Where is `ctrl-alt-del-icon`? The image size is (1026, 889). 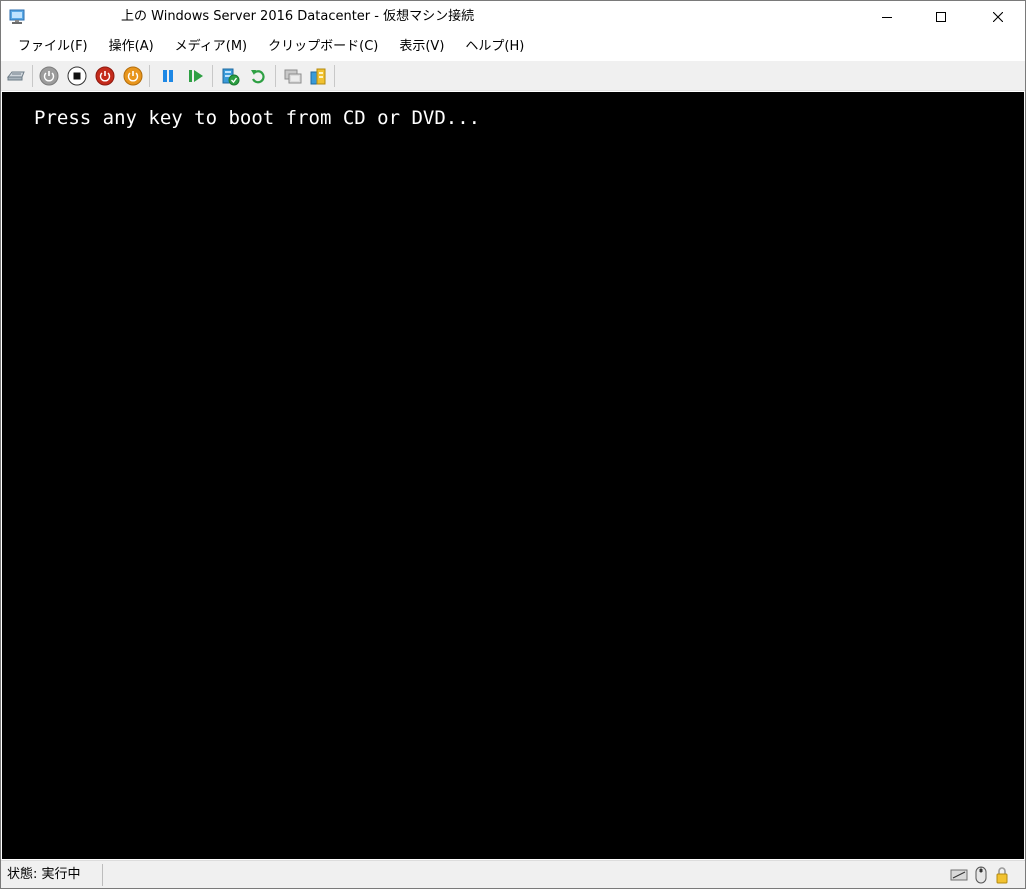 ctrl-alt-del-icon is located at coordinates (15, 76).